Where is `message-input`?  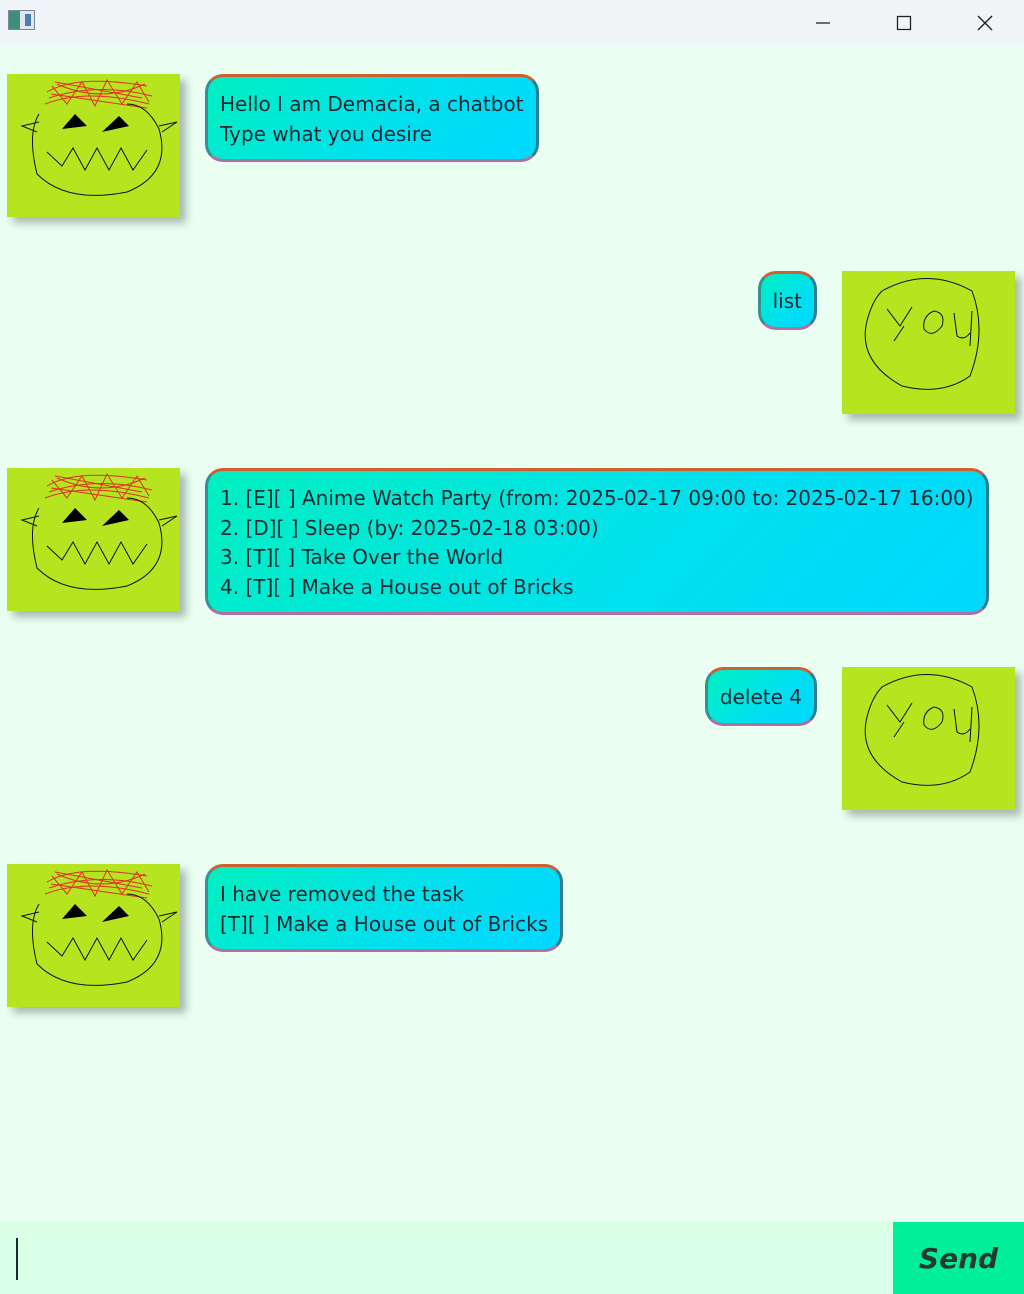
message-input is located at coordinates (446, 1258).